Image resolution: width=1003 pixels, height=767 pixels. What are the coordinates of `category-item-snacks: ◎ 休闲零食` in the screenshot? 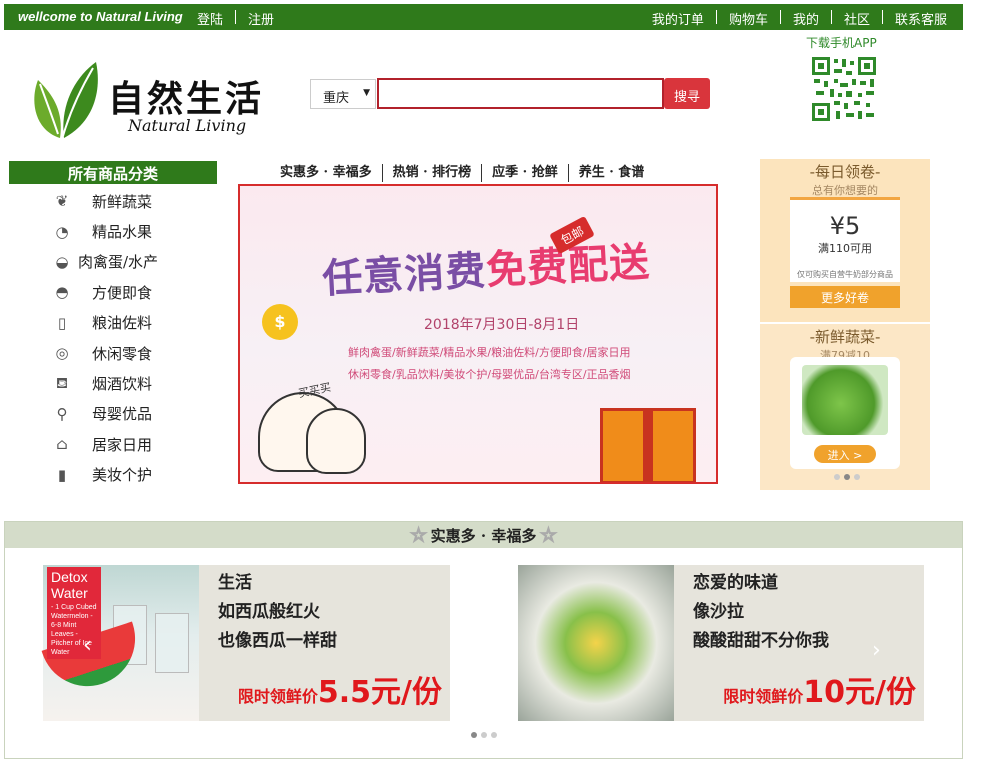 It's located at (135, 353).